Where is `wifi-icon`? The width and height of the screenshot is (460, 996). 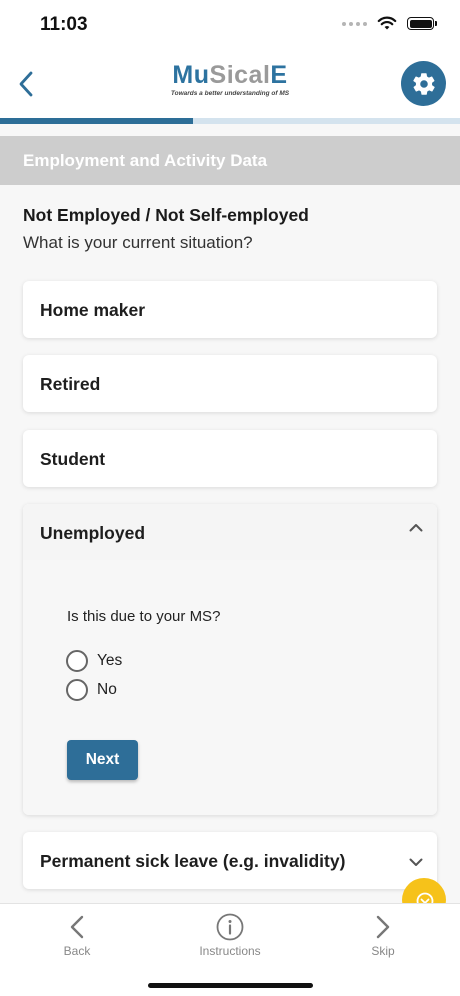 wifi-icon is located at coordinates (387, 23).